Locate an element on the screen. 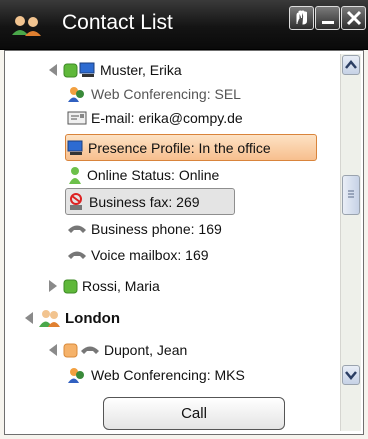  scroll-thumb is located at coordinates (351, 195).